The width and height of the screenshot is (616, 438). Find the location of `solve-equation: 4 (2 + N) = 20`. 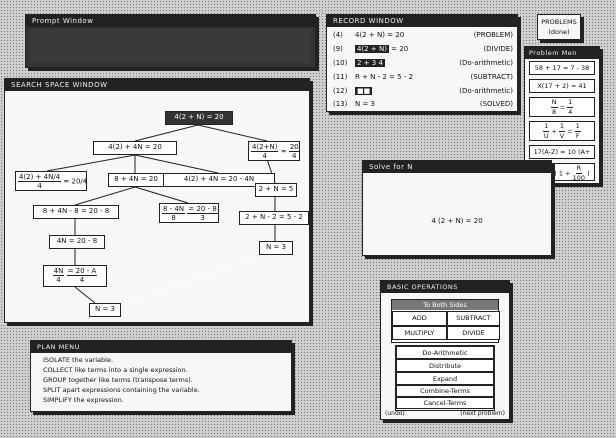

solve-equation: 4 (2 + N) = 20 is located at coordinates (457, 221).